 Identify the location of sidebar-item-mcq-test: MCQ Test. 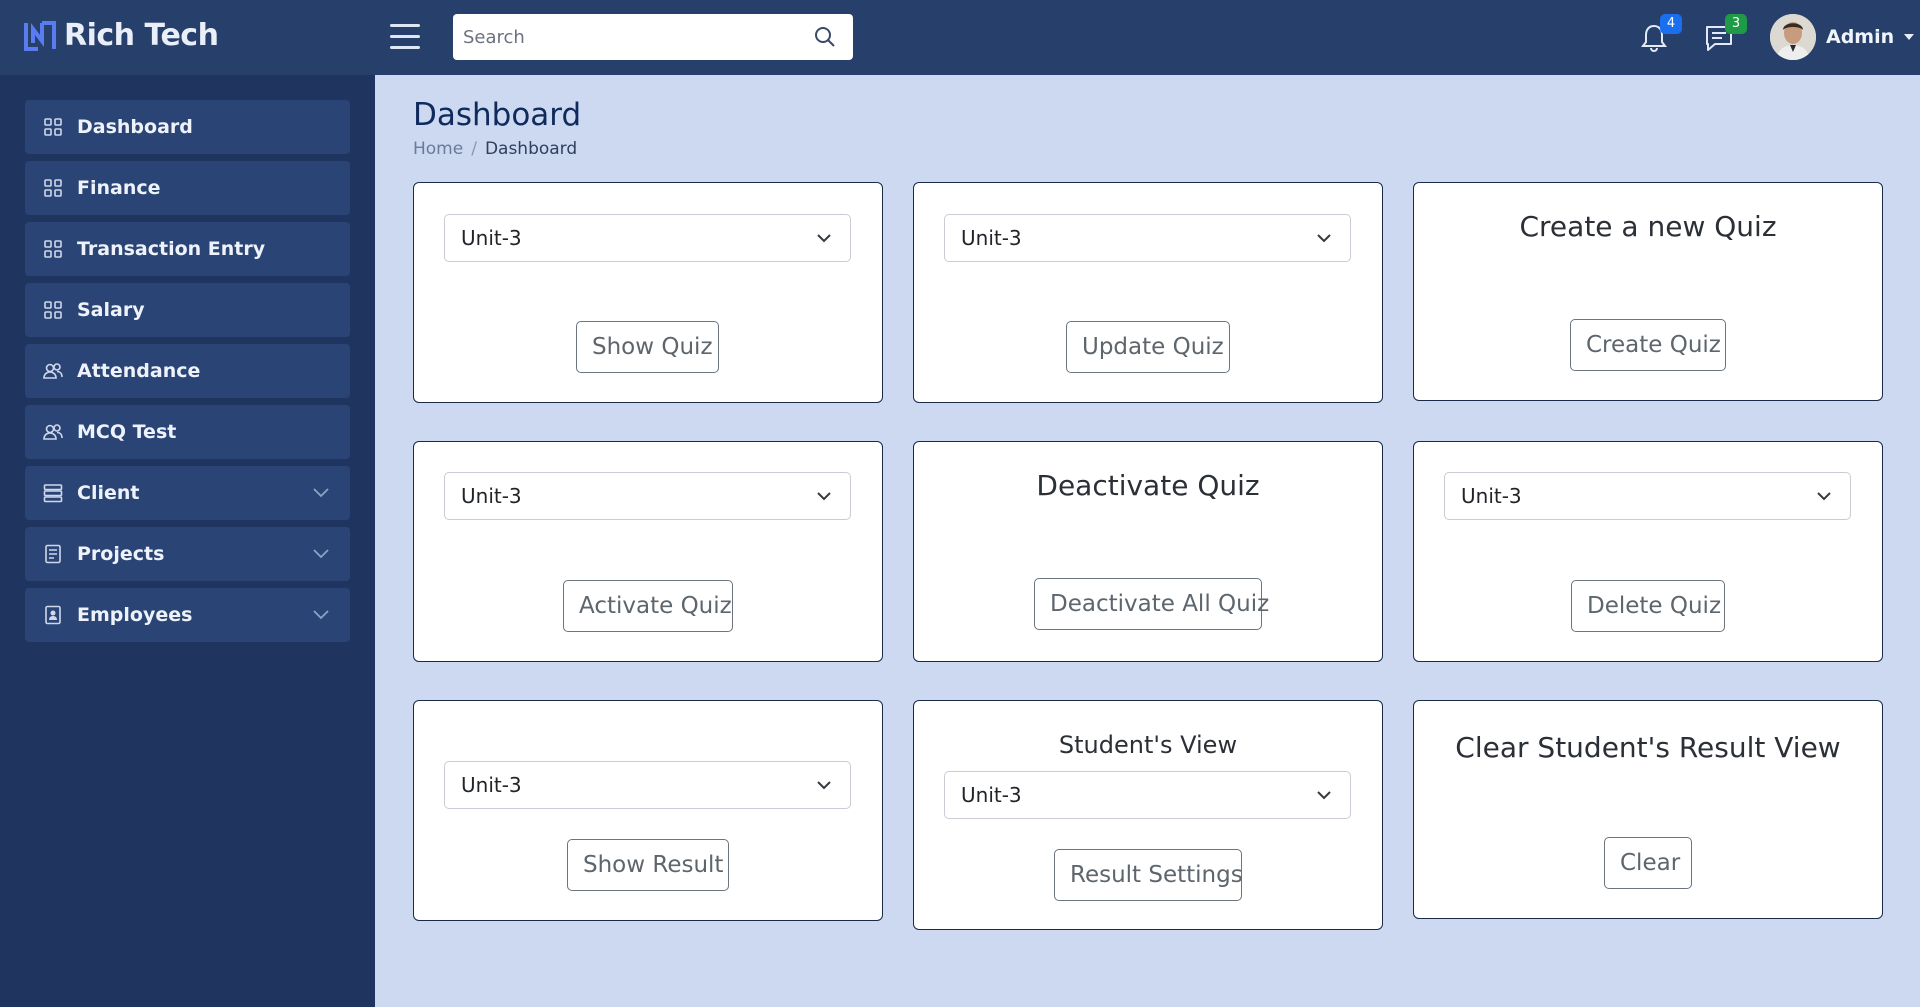
(187, 432).